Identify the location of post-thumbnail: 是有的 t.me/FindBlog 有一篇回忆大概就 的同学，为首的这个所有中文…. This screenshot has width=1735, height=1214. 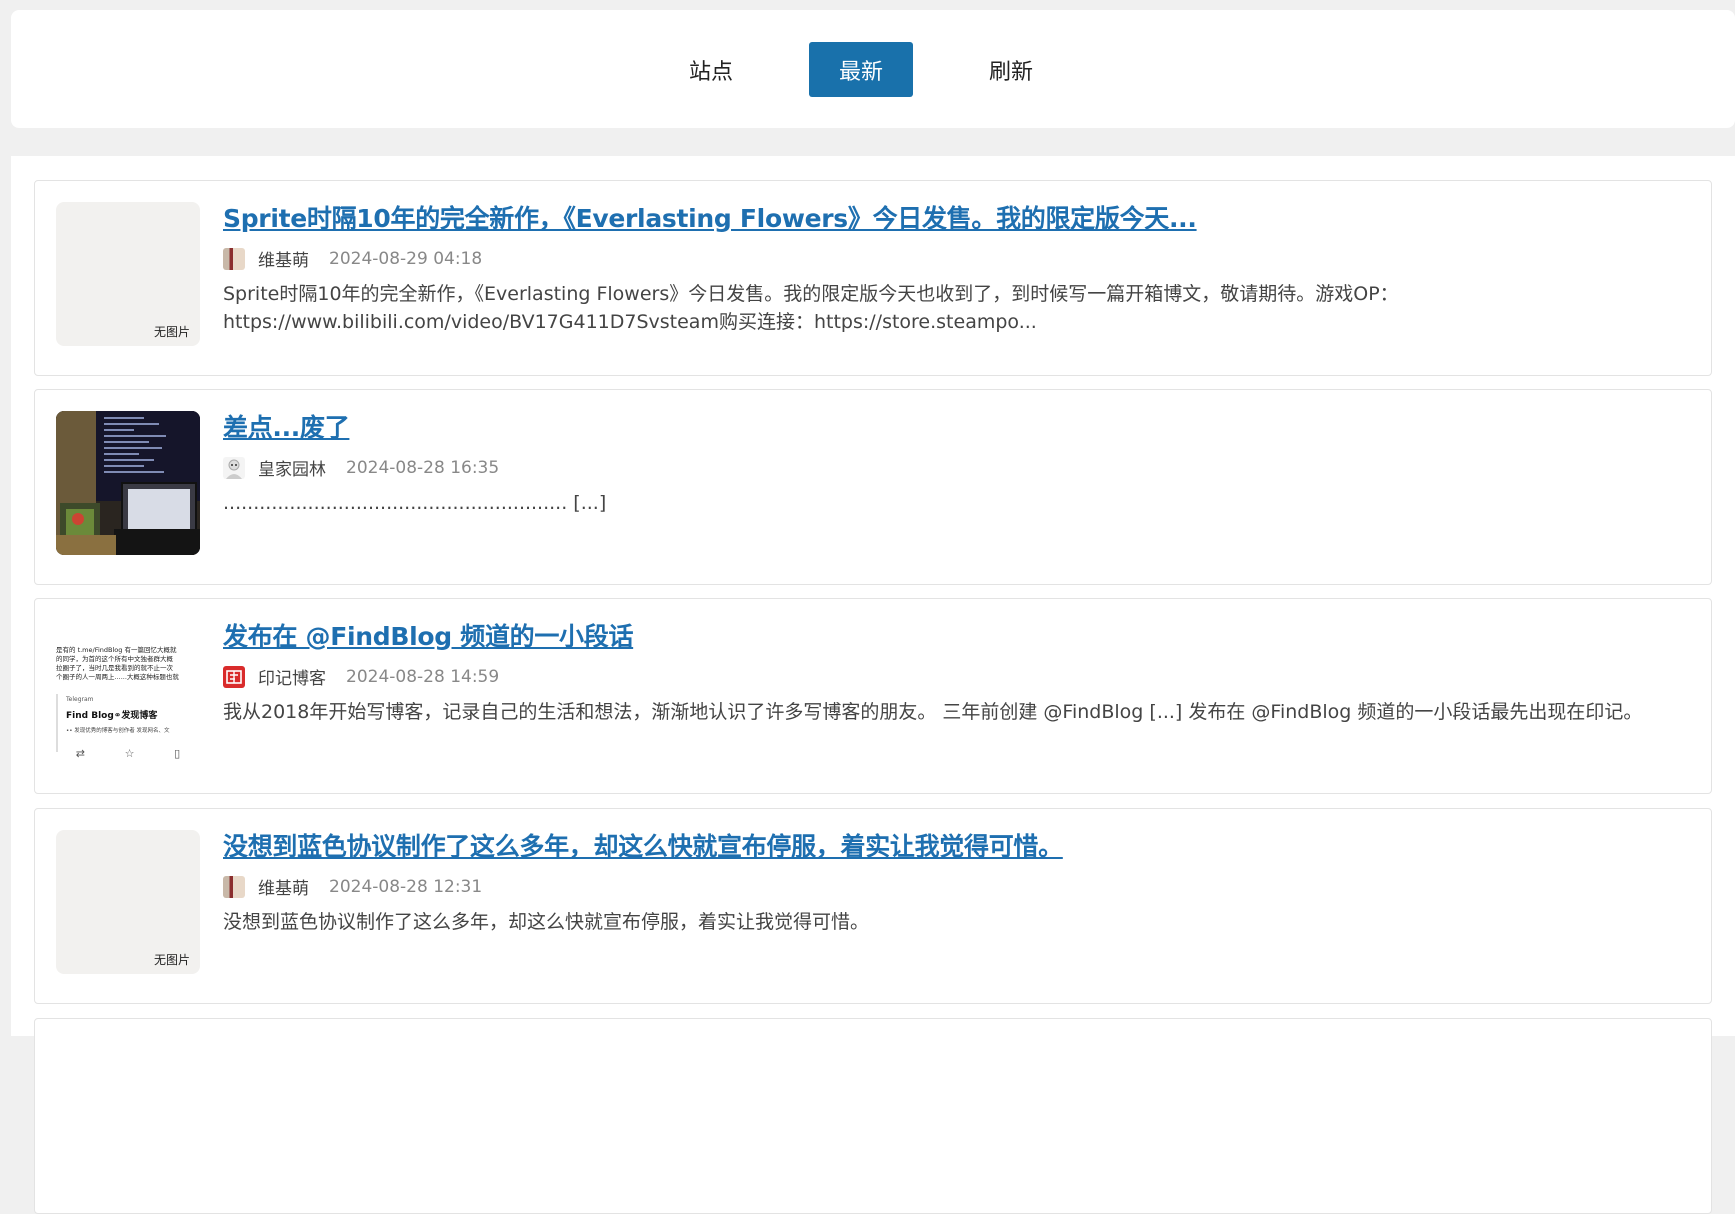
(128, 692).